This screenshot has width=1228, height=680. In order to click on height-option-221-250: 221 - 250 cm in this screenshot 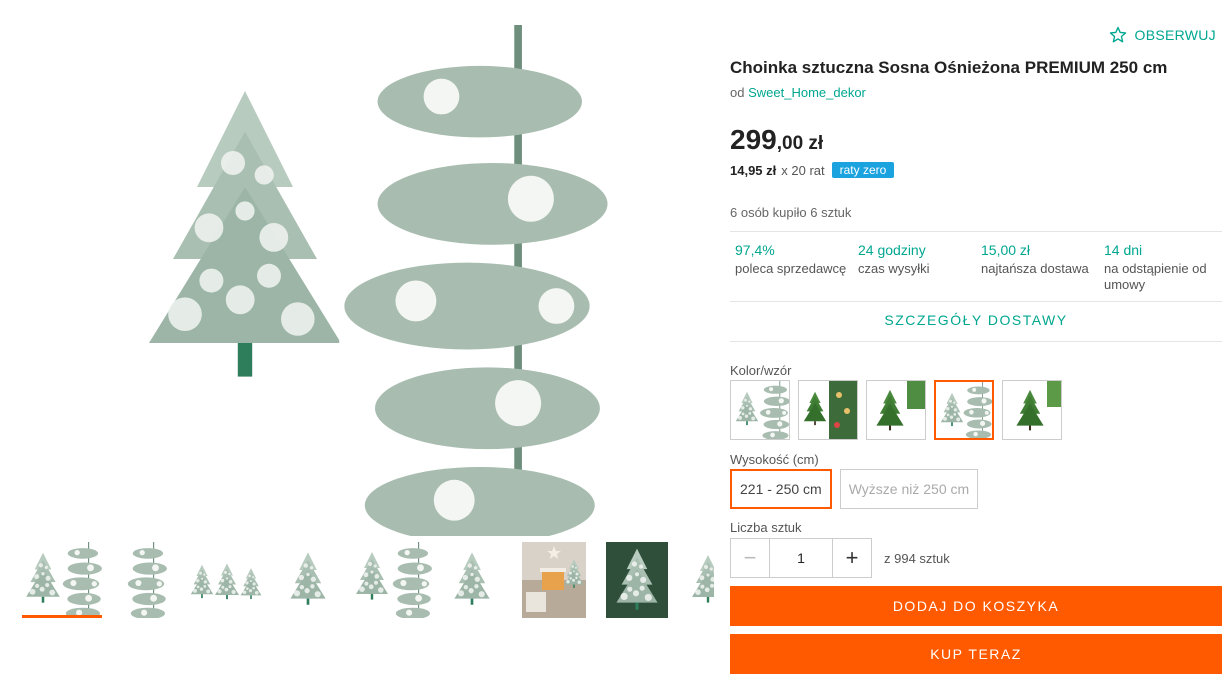, I will do `click(781, 489)`.